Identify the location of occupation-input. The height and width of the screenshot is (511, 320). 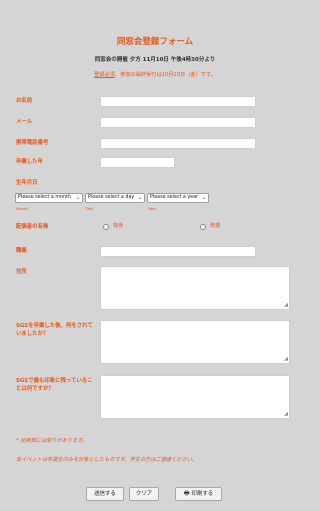
(178, 251).